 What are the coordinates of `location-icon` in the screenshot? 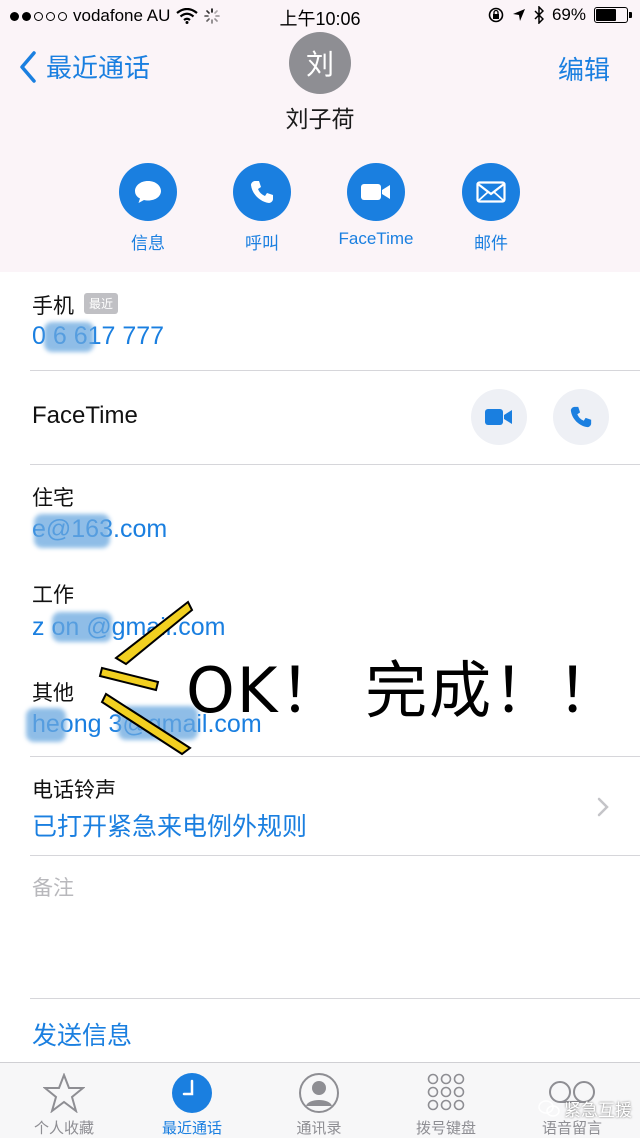 It's located at (518, 15).